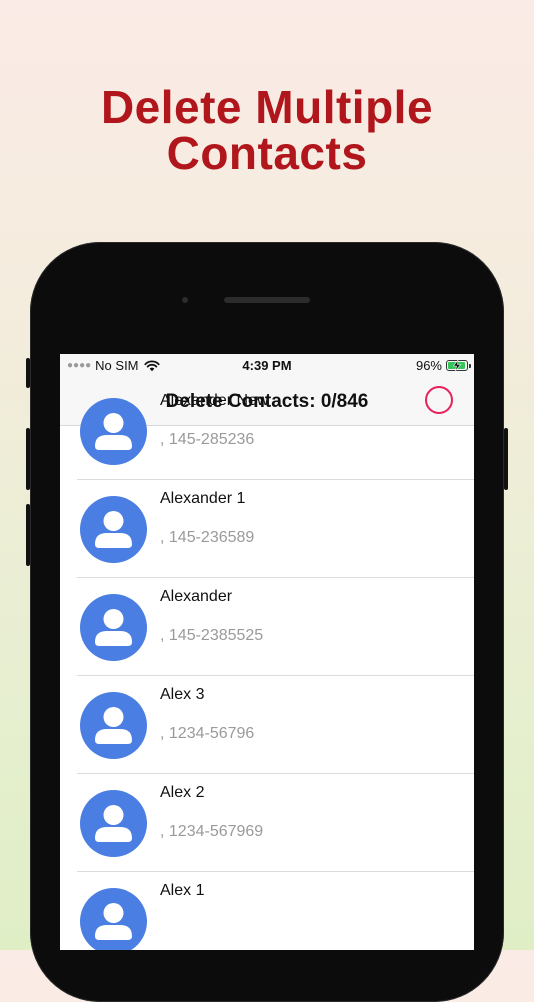 The height and width of the screenshot is (1002, 534). Describe the element at coordinates (207, 439) in the screenshot. I see `contact-phone: , 145-285236` at that location.